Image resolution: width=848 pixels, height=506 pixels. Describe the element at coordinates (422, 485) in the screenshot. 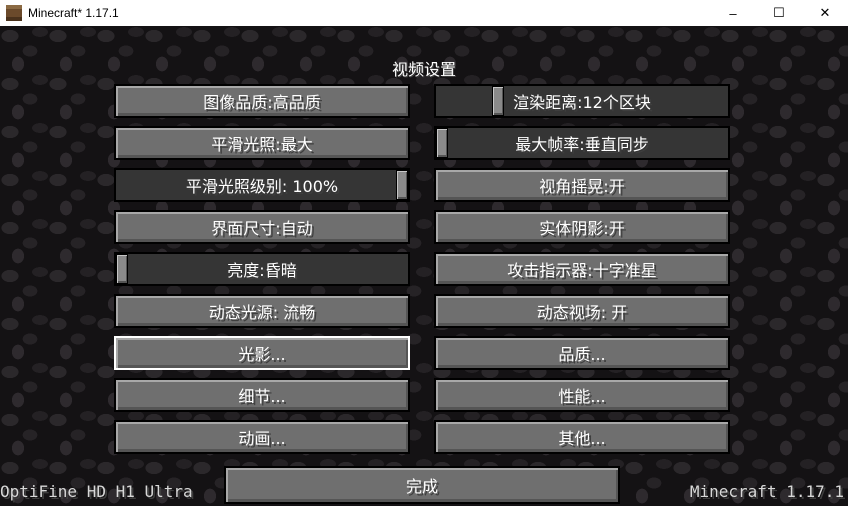

I see `done-button: 完成` at that location.